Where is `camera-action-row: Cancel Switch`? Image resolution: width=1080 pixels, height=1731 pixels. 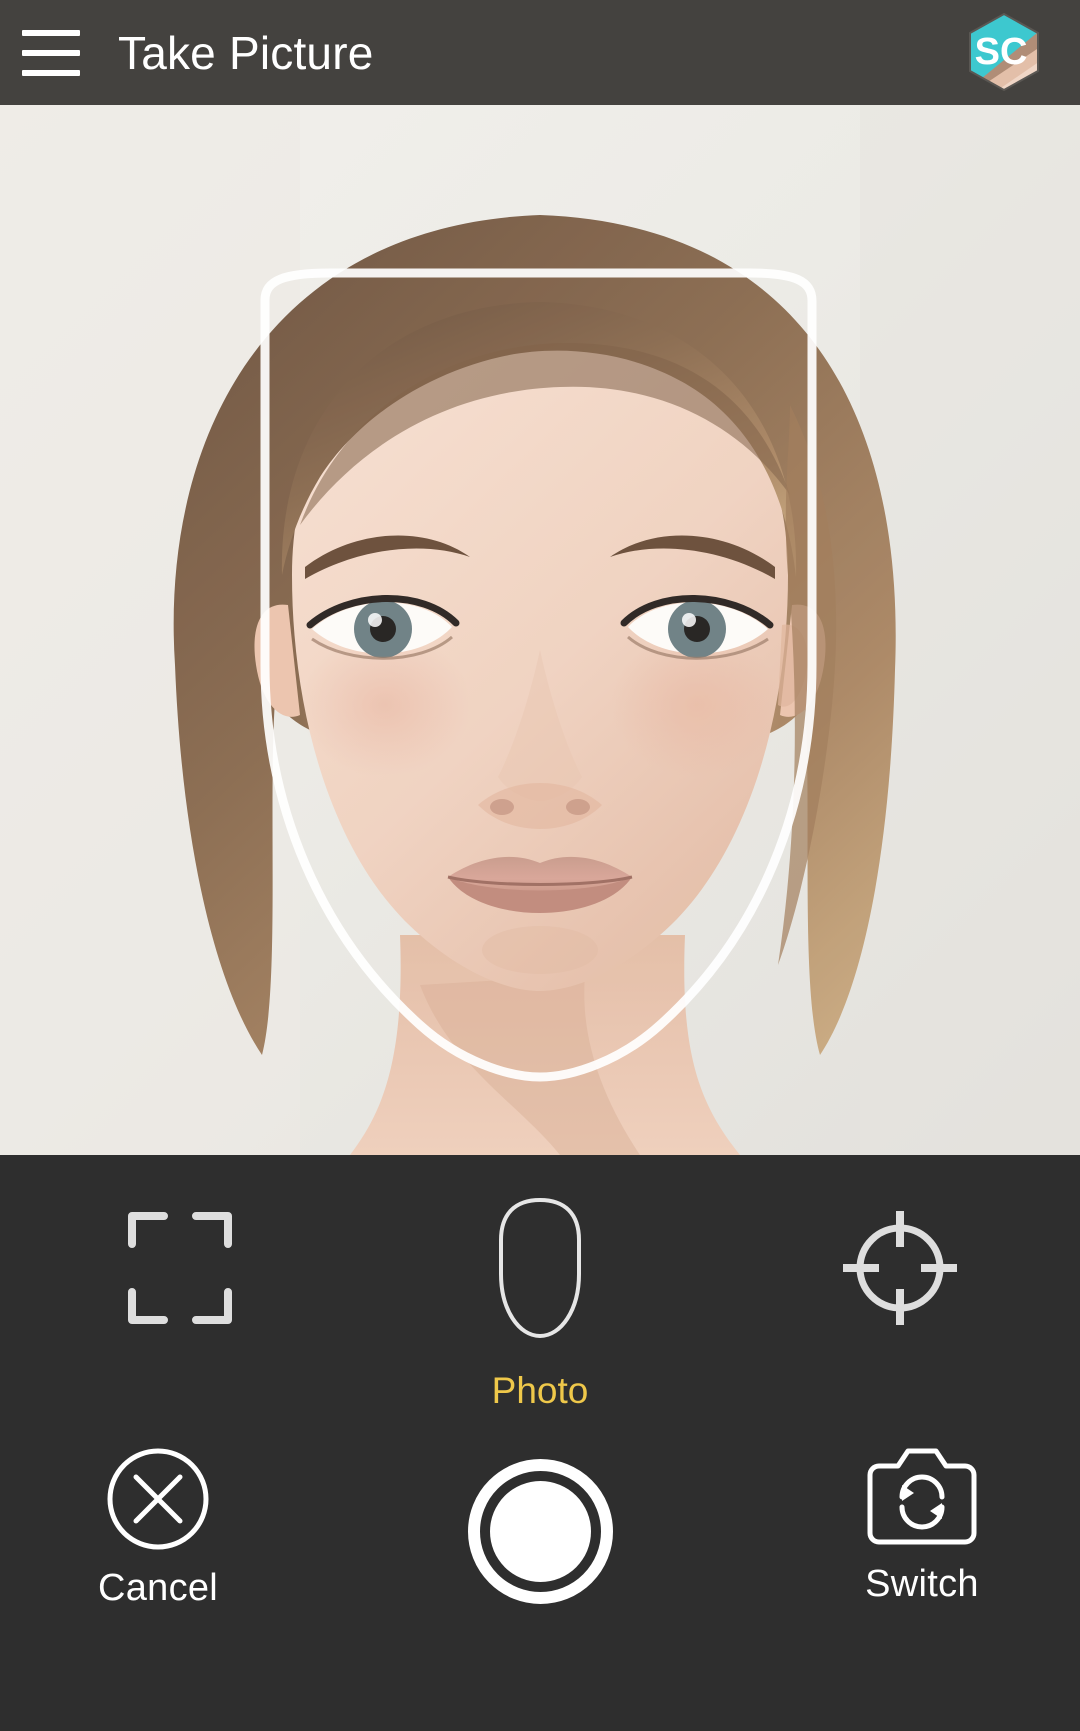
camera-action-row: Cancel Switch is located at coordinates (540, 1560).